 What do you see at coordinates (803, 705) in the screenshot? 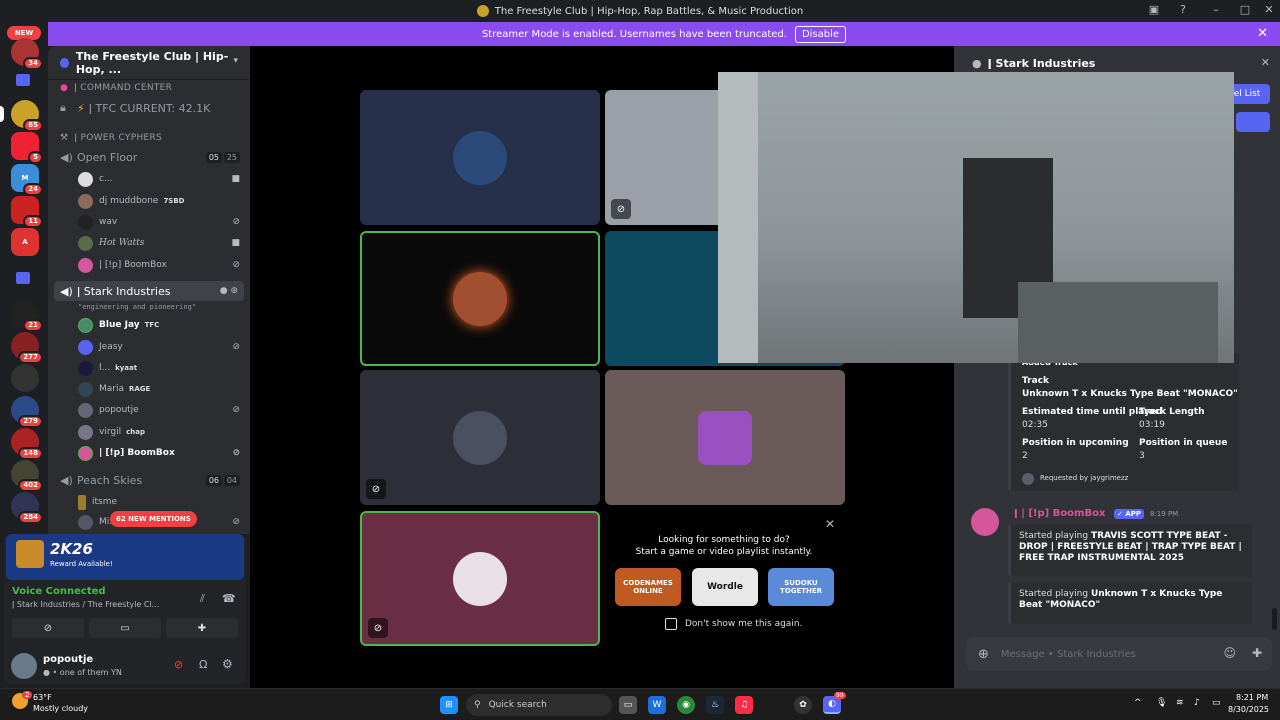
I see `app-icon: ✿` at bounding box center [803, 705].